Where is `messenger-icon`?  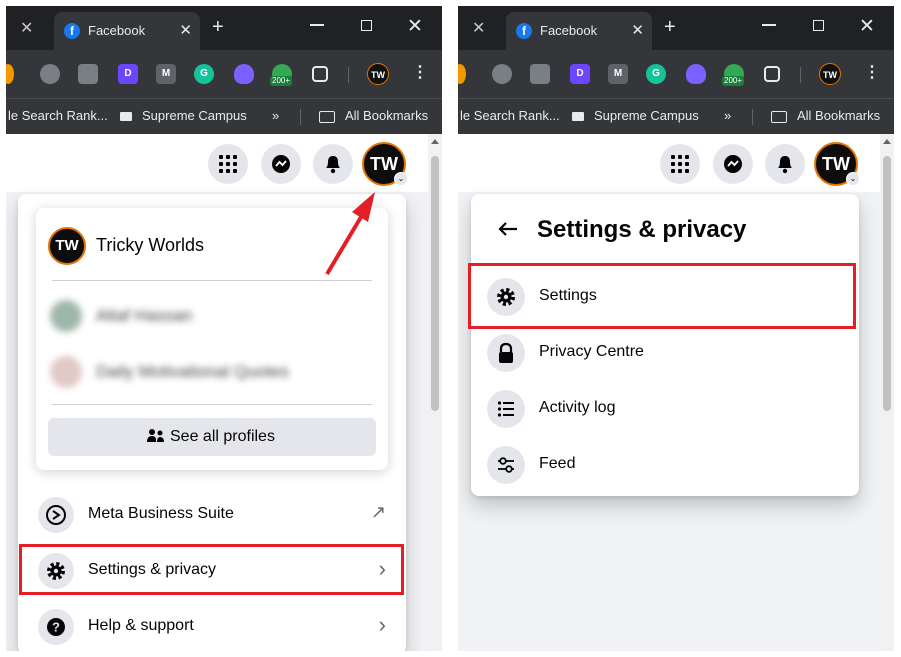 messenger-icon is located at coordinates (733, 164).